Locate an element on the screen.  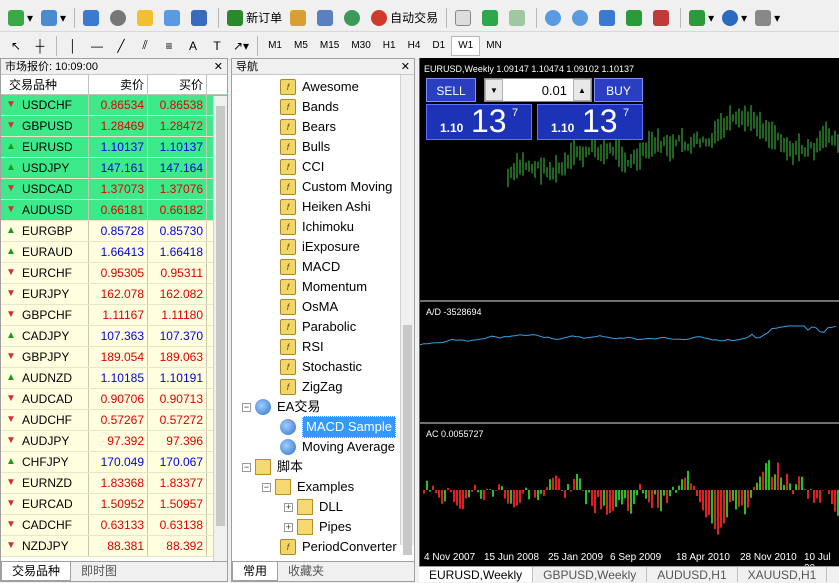
navigator-icon is located at coordinates (146, 18).